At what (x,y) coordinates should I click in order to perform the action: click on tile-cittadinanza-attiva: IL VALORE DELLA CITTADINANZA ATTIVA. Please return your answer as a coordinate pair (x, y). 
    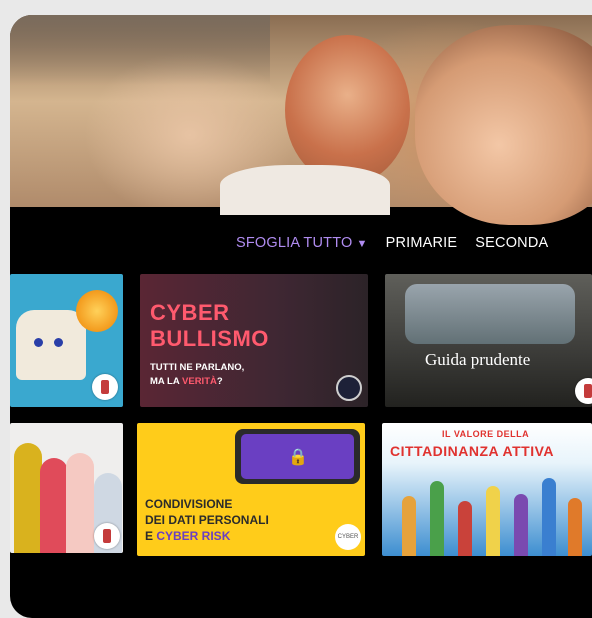
    Looking at the image, I should click on (487, 489).